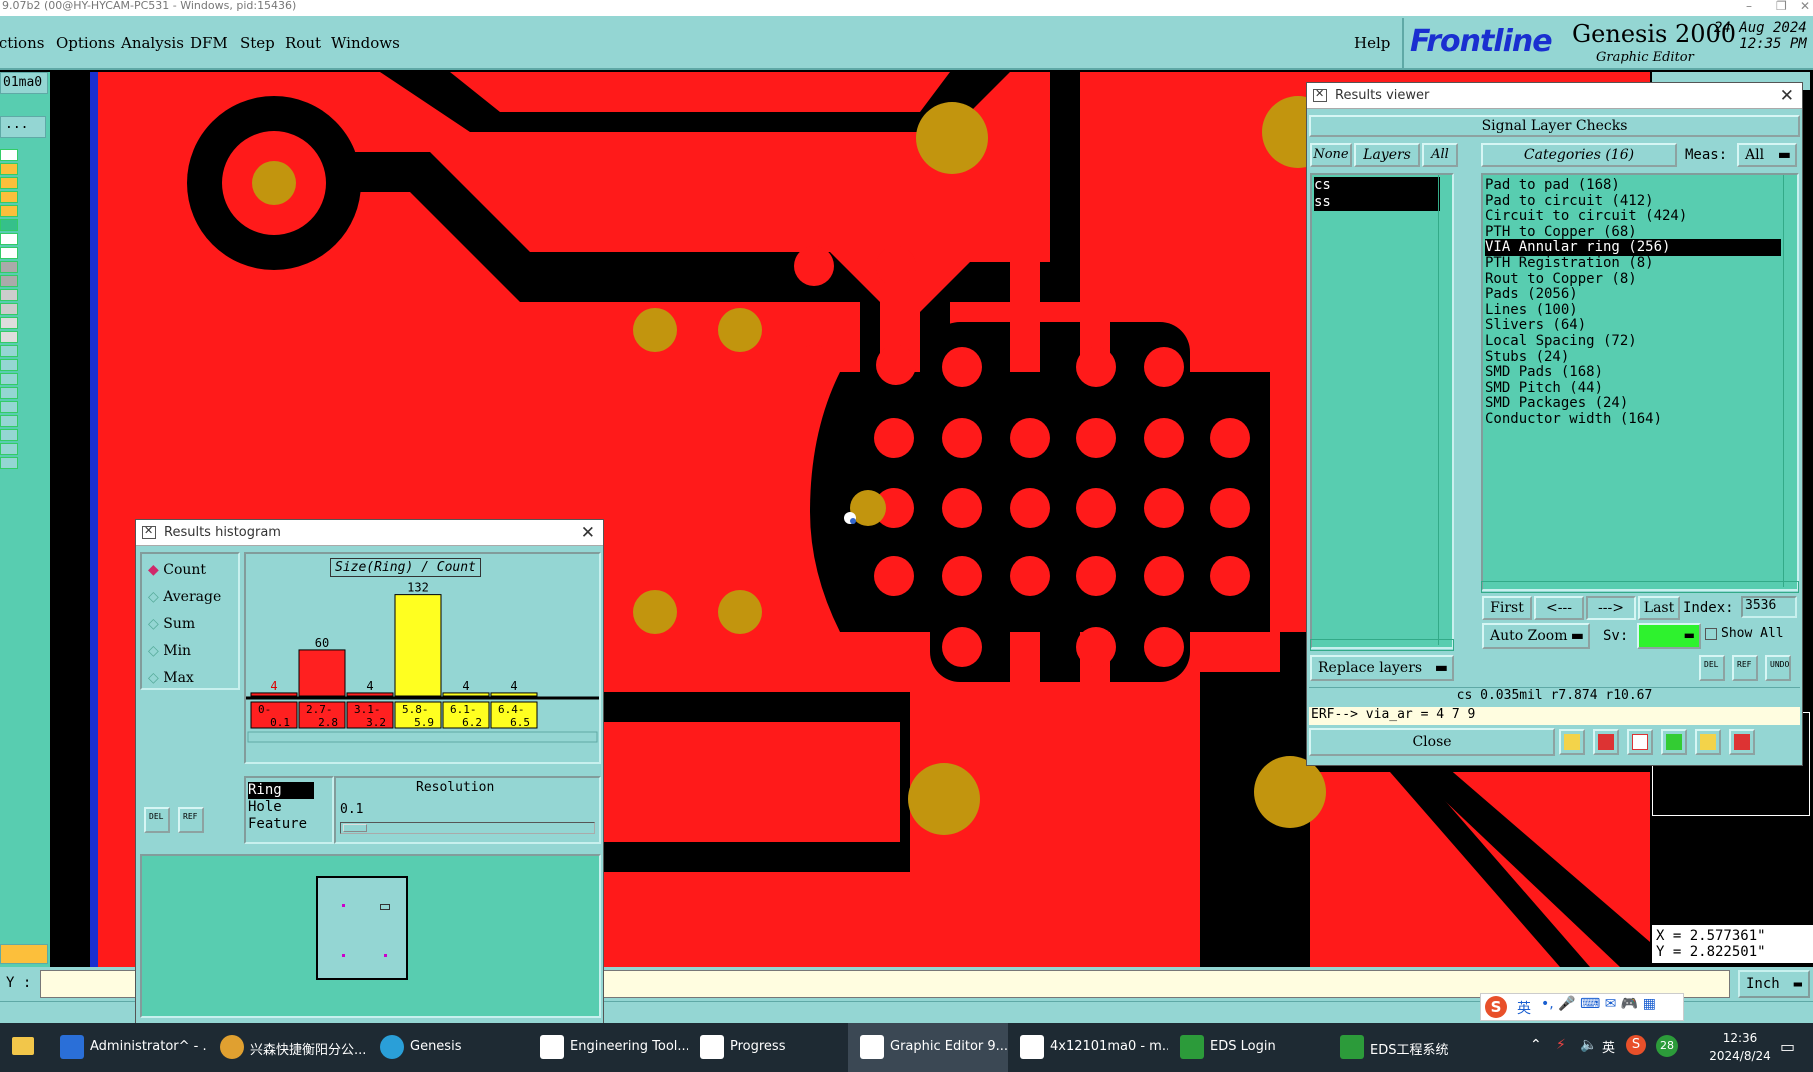  What do you see at coordinates (171, 678) in the screenshot?
I see `mode-max-radio: ◇ Max` at bounding box center [171, 678].